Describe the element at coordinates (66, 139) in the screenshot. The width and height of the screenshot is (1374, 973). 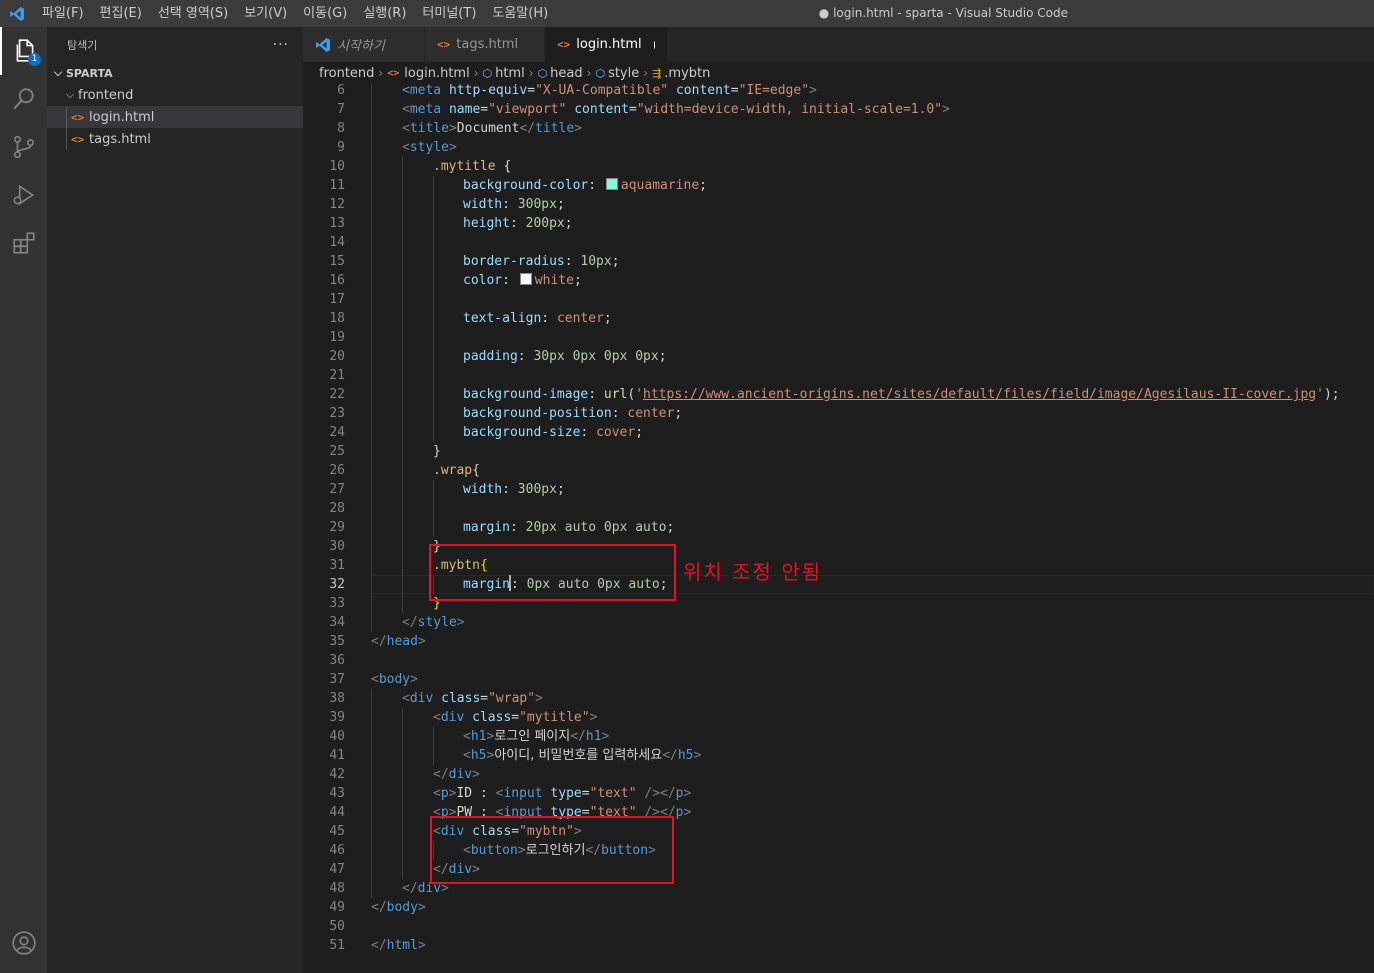
I see `indent-guide` at that location.